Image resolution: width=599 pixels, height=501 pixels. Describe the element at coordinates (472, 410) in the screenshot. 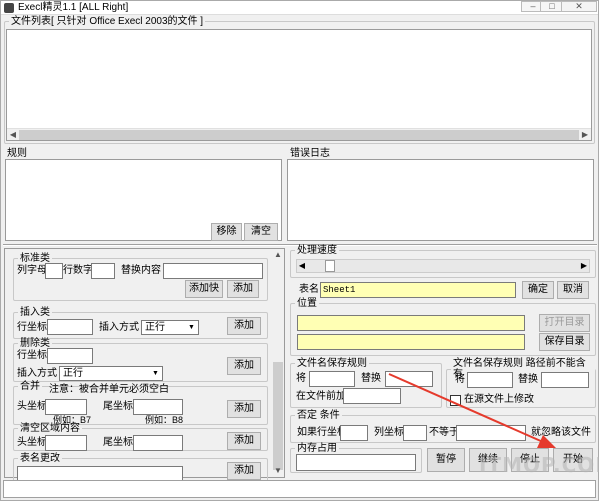

I see `annotation-arrow` at that location.